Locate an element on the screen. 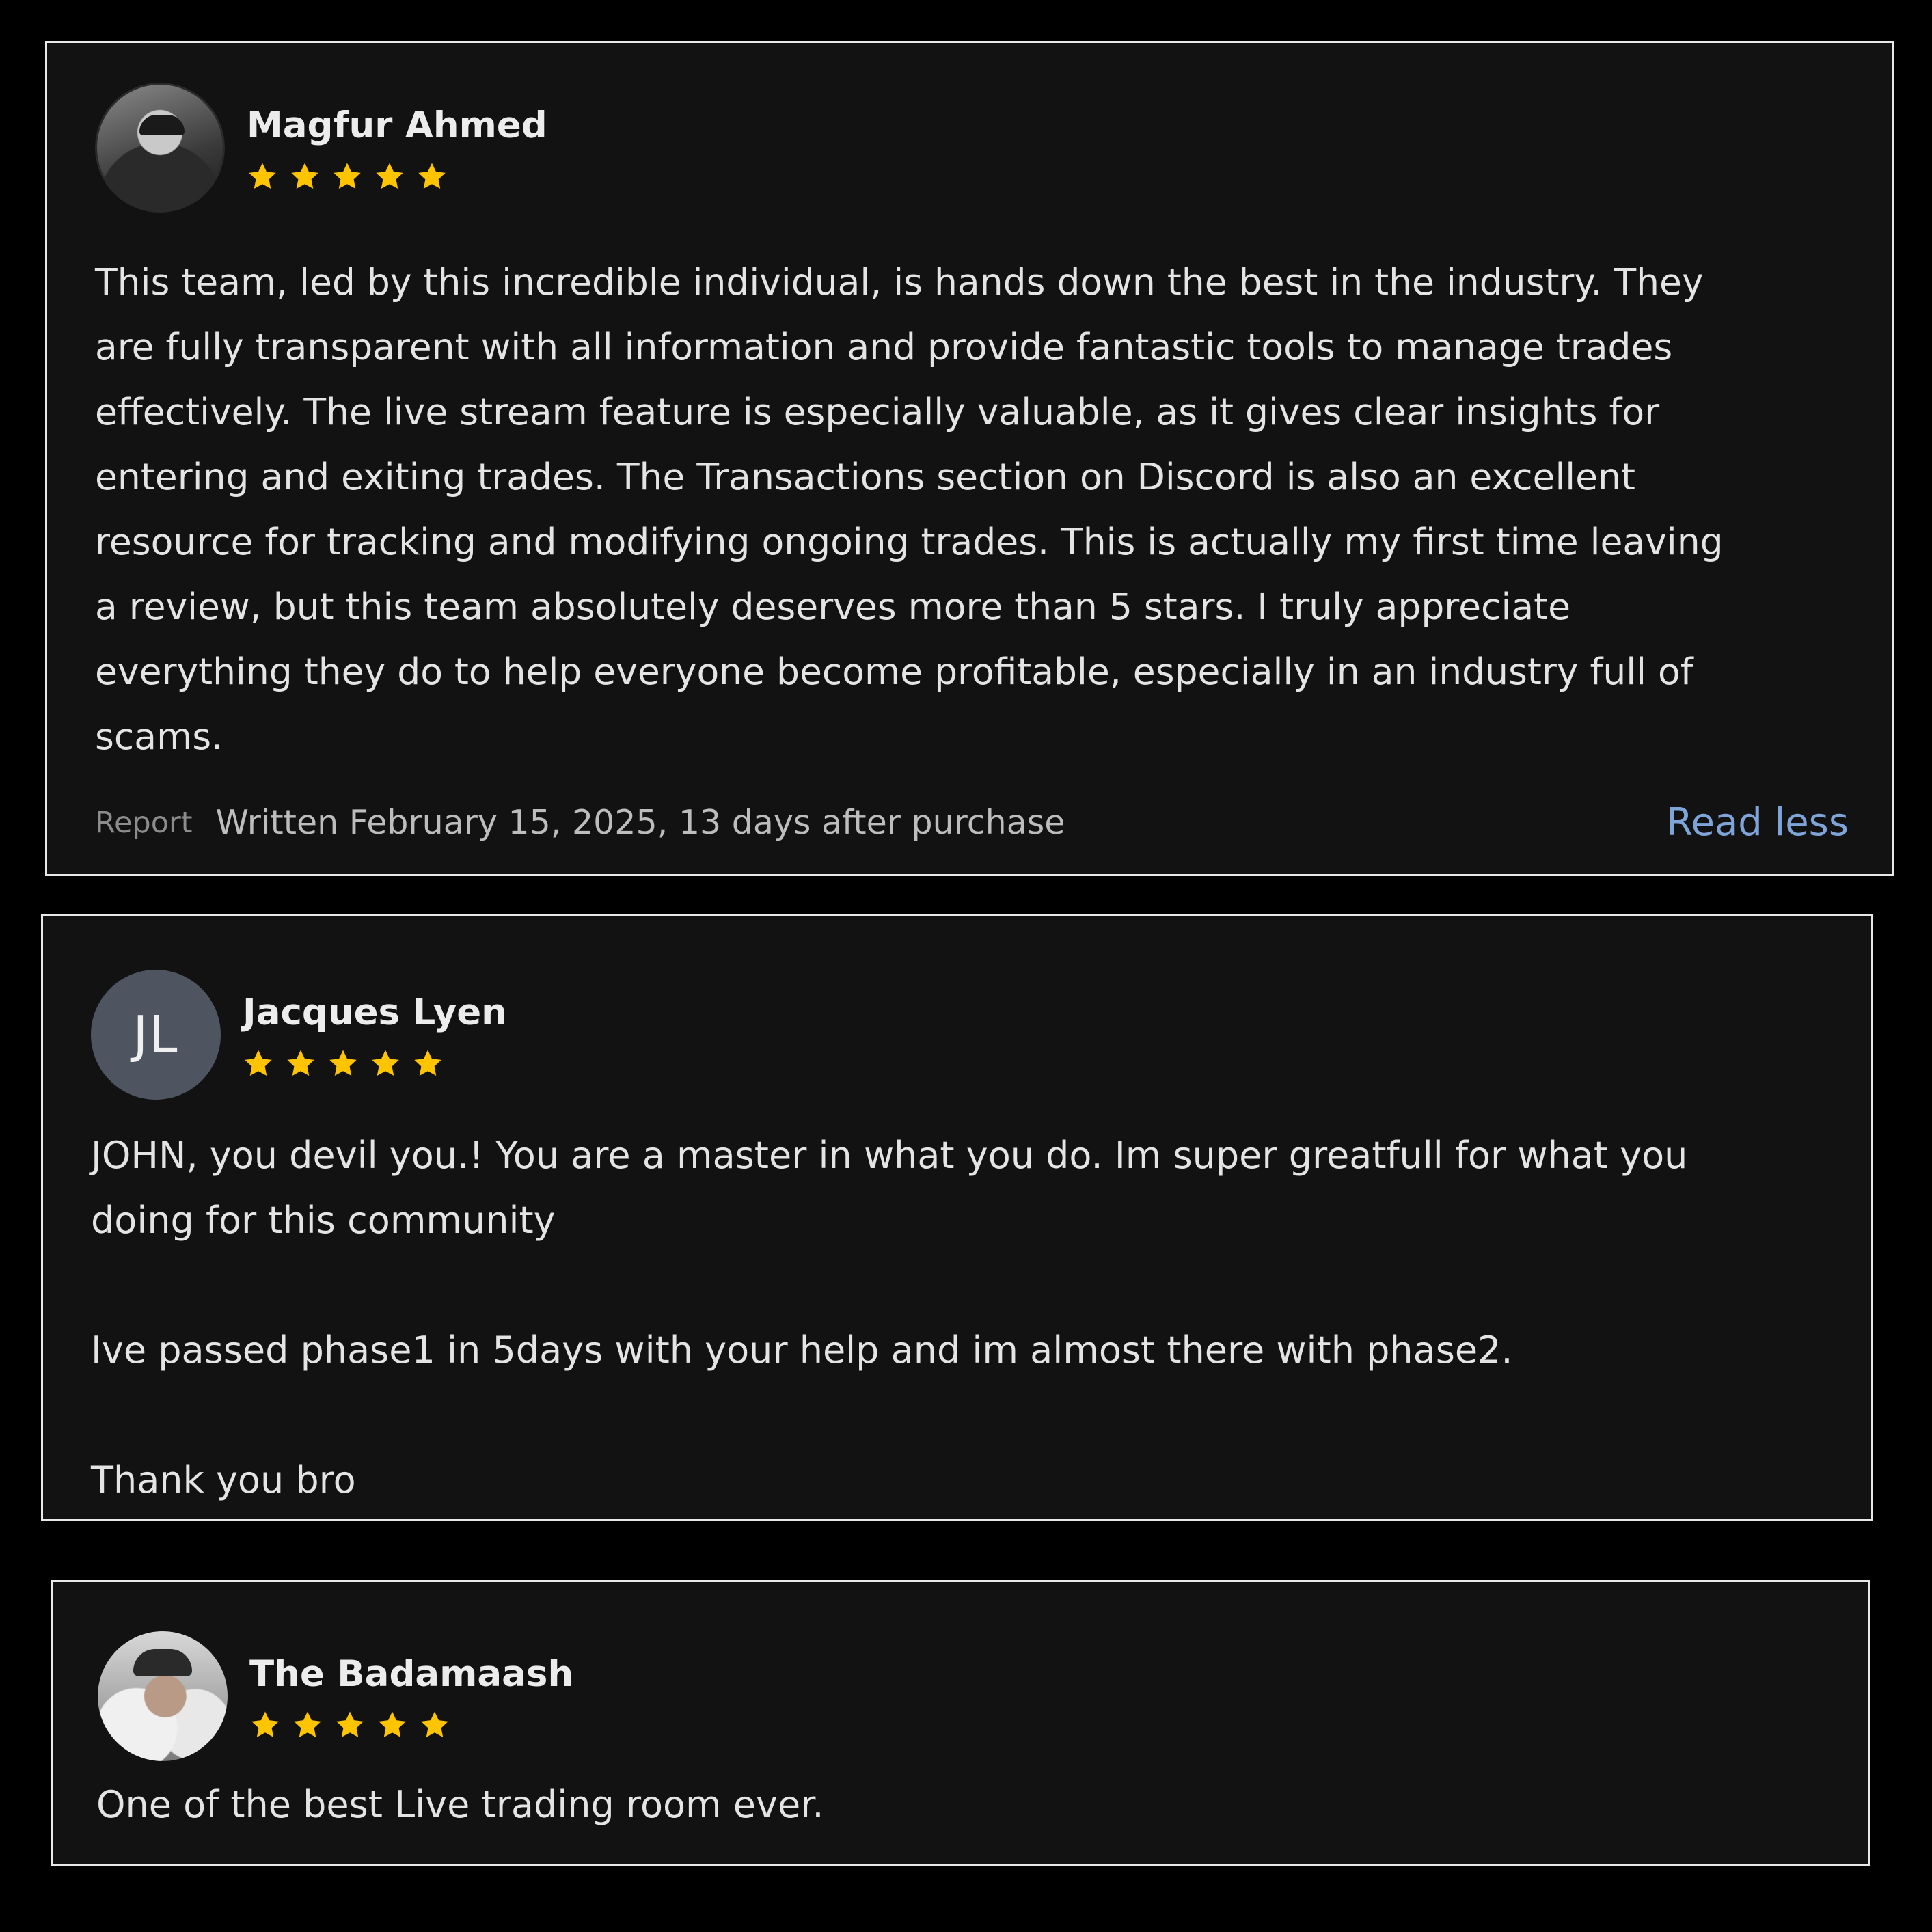 This screenshot has height=1932, width=1932. avatar: JL is located at coordinates (156, 1035).